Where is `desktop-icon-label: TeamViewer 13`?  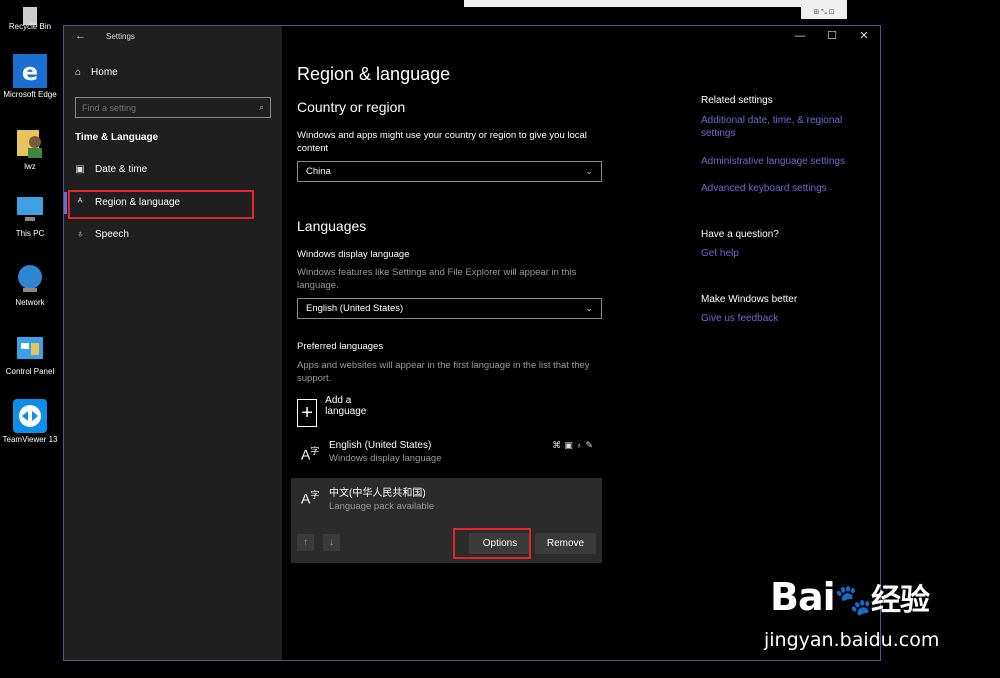
desktop-icon-label: TeamViewer 13 is located at coordinates (30, 439).